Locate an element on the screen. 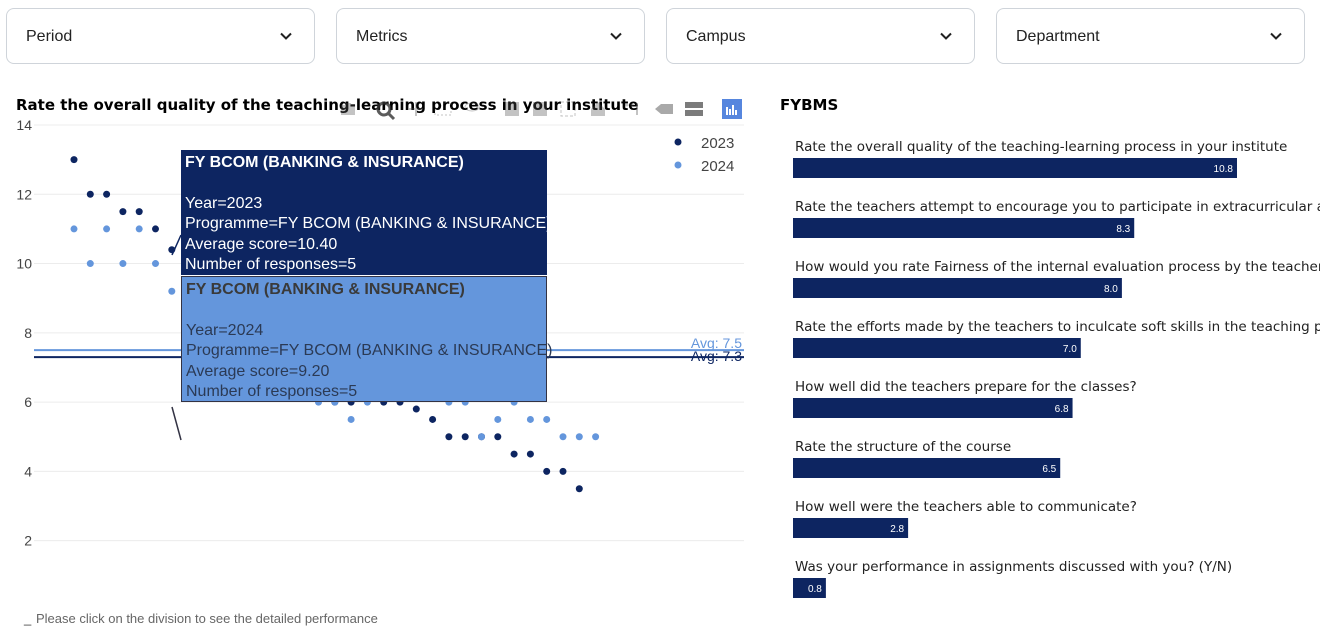 The height and width of the screenshot is (633, 1329). zoom-out-icon is located at coordinates (540, 109).